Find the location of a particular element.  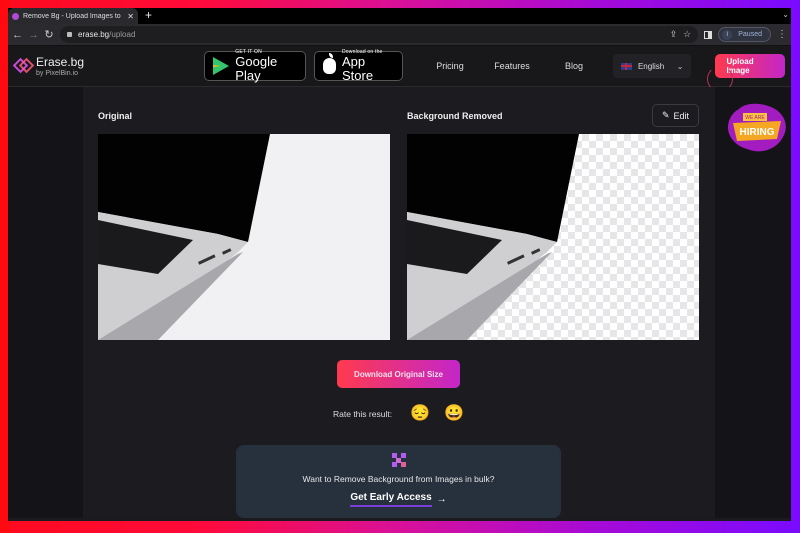

url-host: erase.bg is located at coordinates (94, 34).